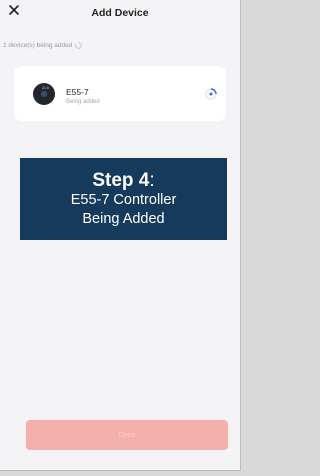 The height and width of the screenshot is (476, 320). Describe the element at coordinates (211, 94) in the screenshot. I see `loading-spinner-icon` at that location.